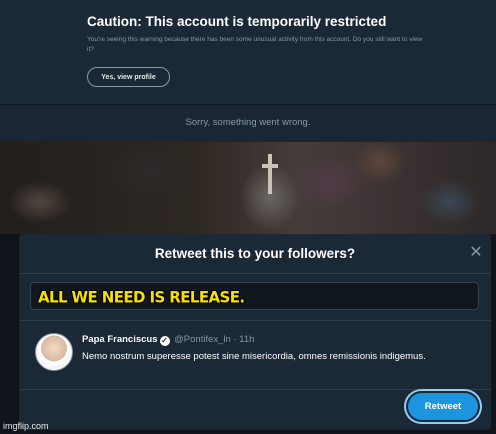 The width and height of the screenshot is (496, 434). I want to click on verified-icon: ✓, so click(164, 341).